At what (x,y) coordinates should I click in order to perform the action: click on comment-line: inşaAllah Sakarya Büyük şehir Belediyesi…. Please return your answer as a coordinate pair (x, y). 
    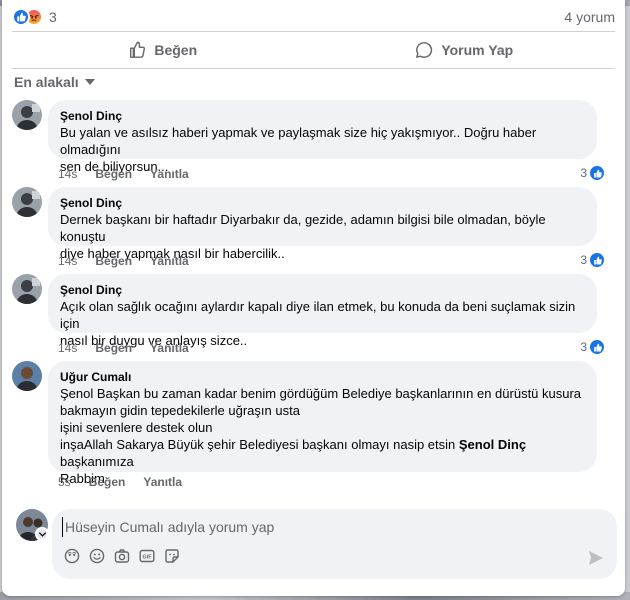
    Looking at the image, I should click on (322, 453).